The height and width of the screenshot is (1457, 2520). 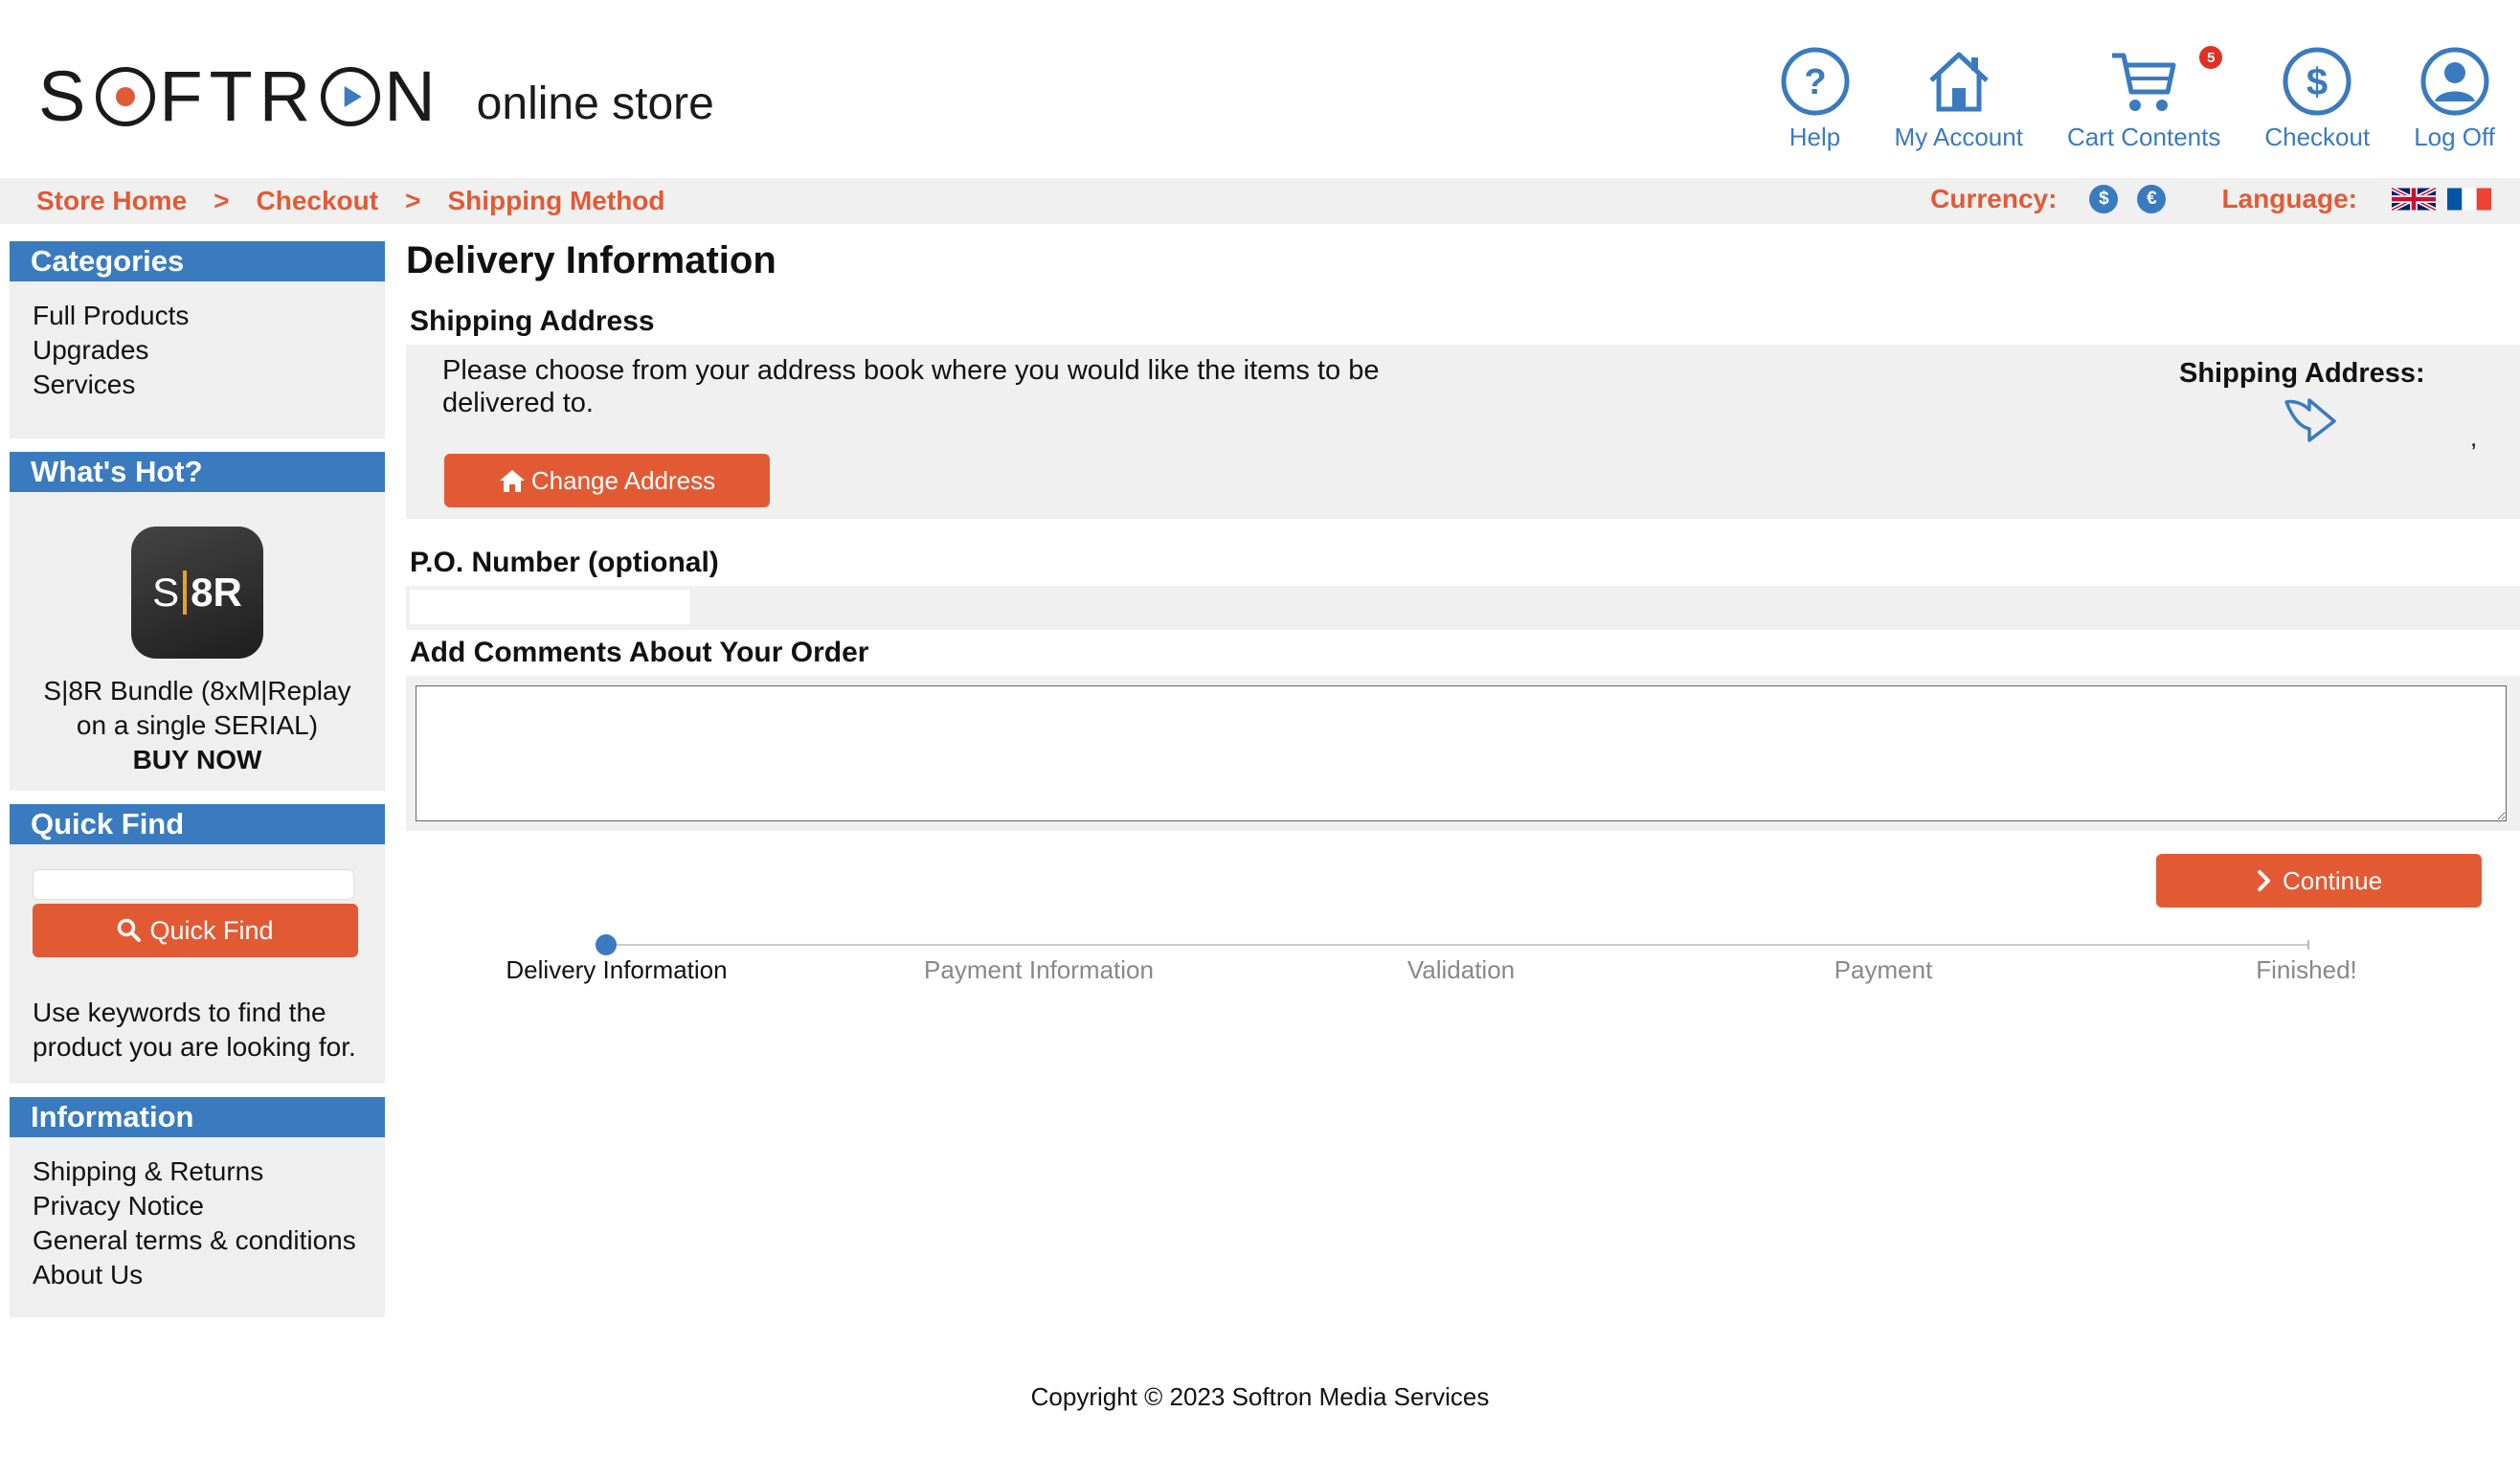 I want to click on nav-cart-contents-label: Cart Contents, so click(x=2144, y=137).